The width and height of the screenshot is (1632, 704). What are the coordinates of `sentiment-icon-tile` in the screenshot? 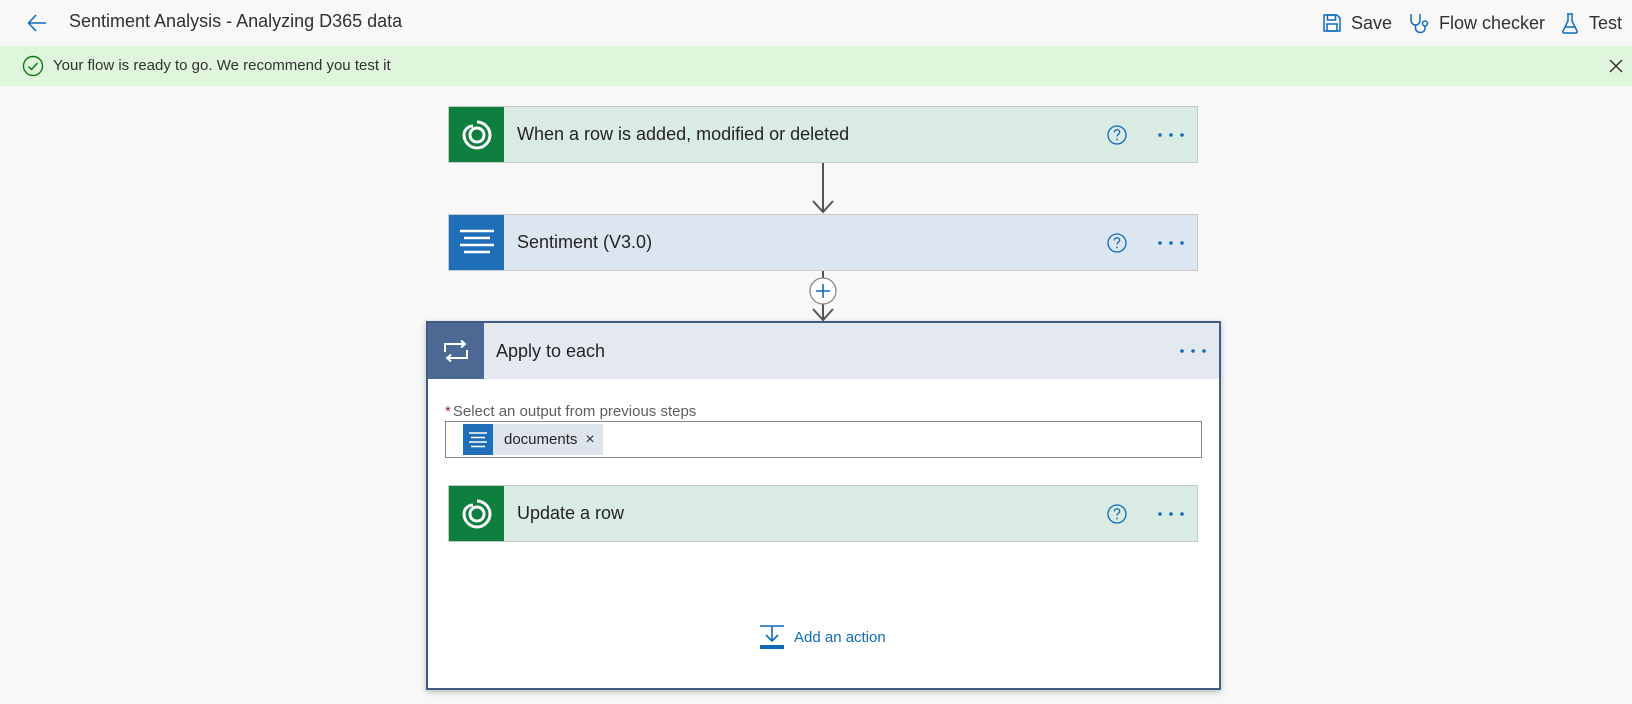 It's located at (476, 242).